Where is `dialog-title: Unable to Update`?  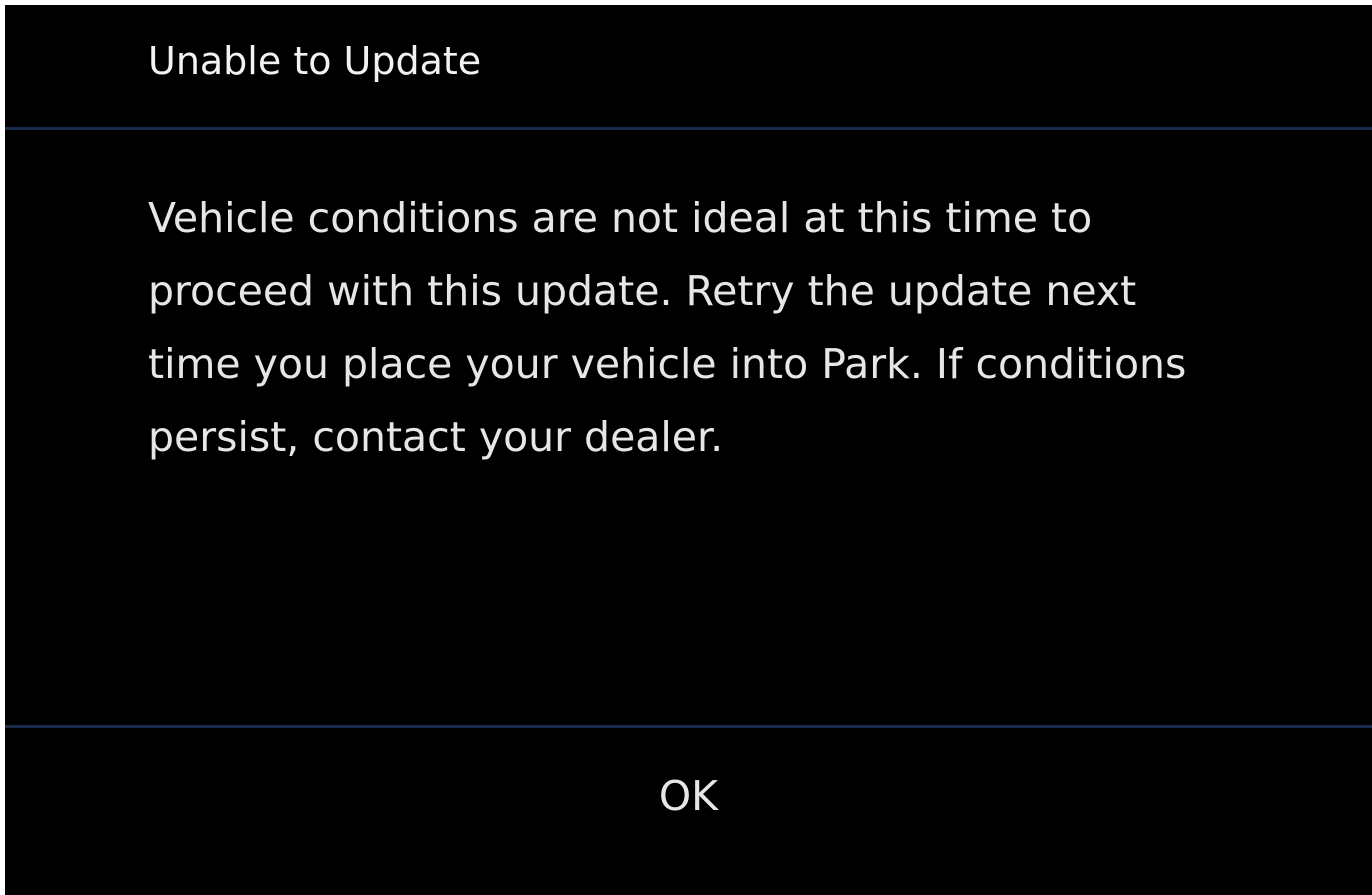
dialog-title: Unable to Update is located at coordinates (315, 61).